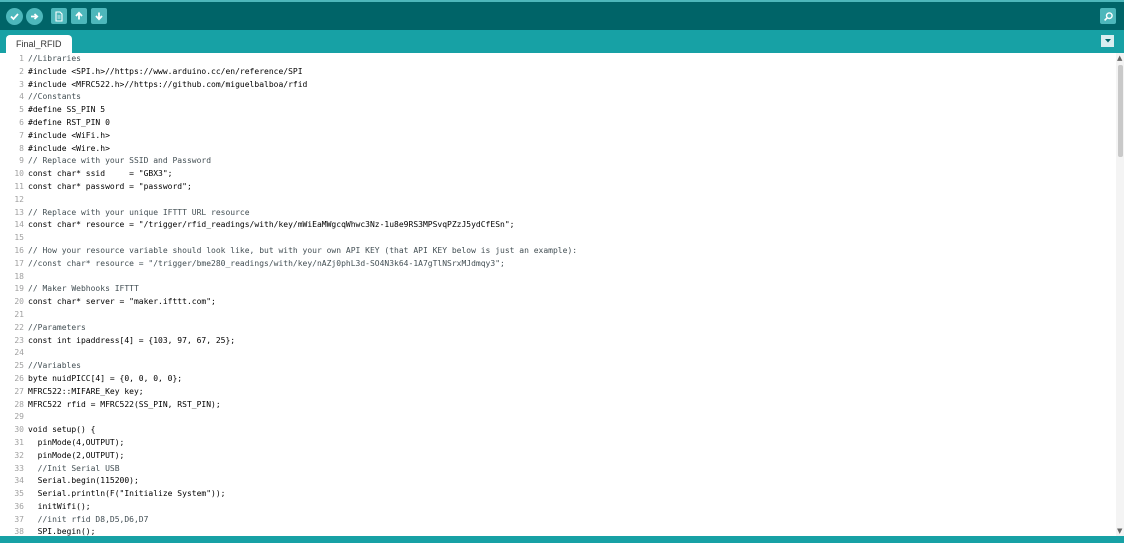 Image resolution: width=1124 pixels, height=543 pixels. I want to click on code-line: 34 Serial.begin(115200);, so click(558, 481).